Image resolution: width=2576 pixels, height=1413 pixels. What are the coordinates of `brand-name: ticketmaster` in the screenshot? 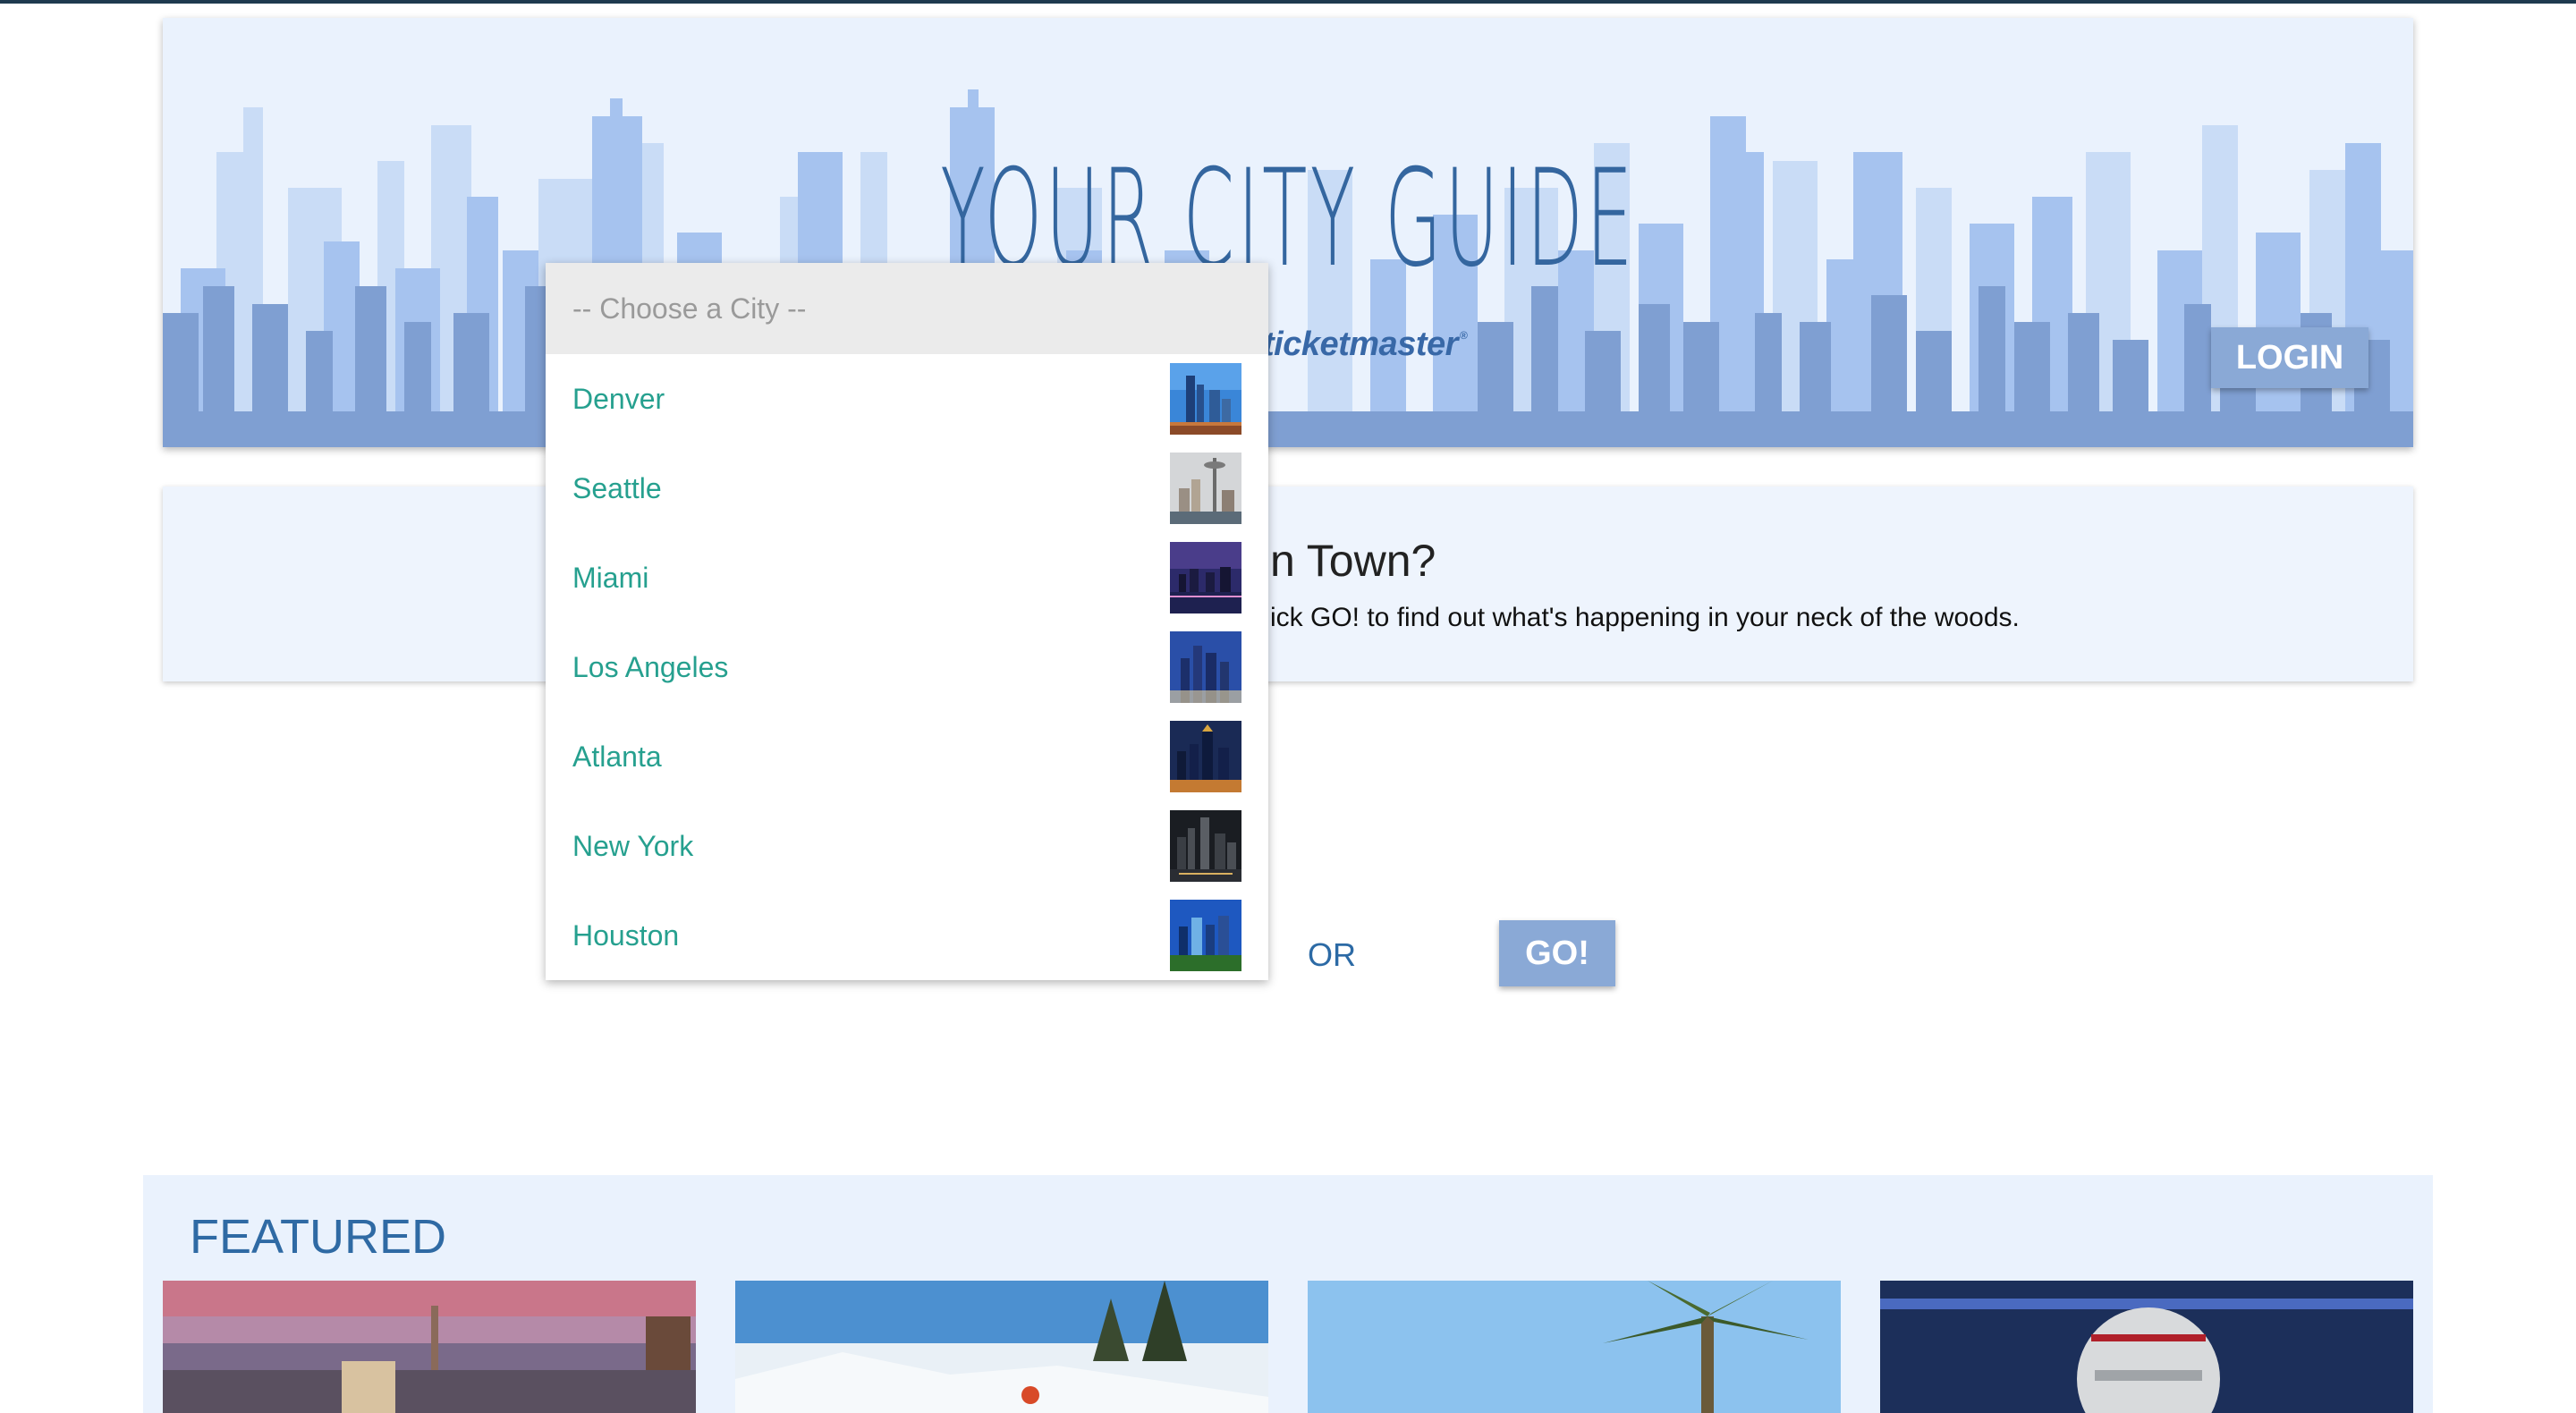 It's located at (1360, 344).